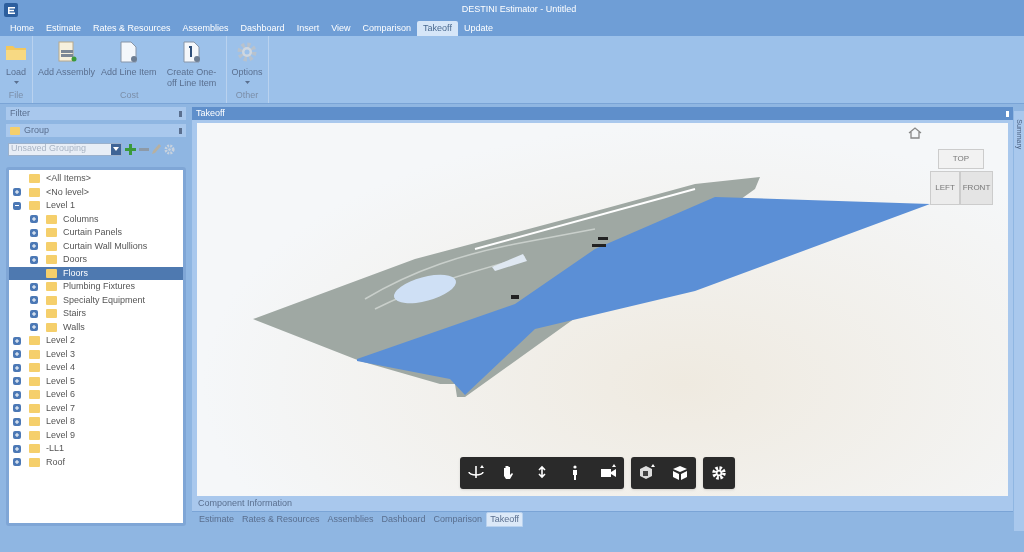 The height and width of the screenshot is (552, 1024). What do you see at coordinates (96, 395) in the screenshot?
I see `tree-item: Level 6` at bounding box center [96, 395].